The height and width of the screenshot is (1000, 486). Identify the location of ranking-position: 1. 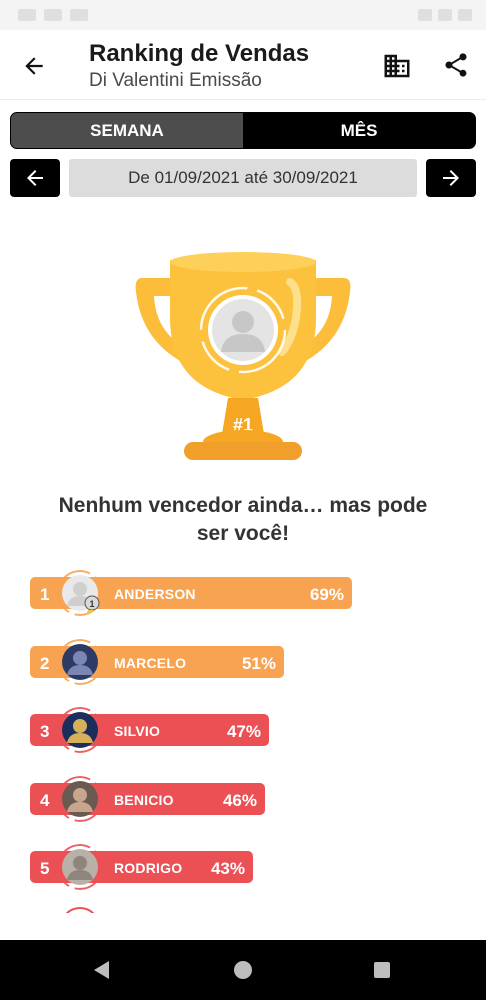
(45, 594).